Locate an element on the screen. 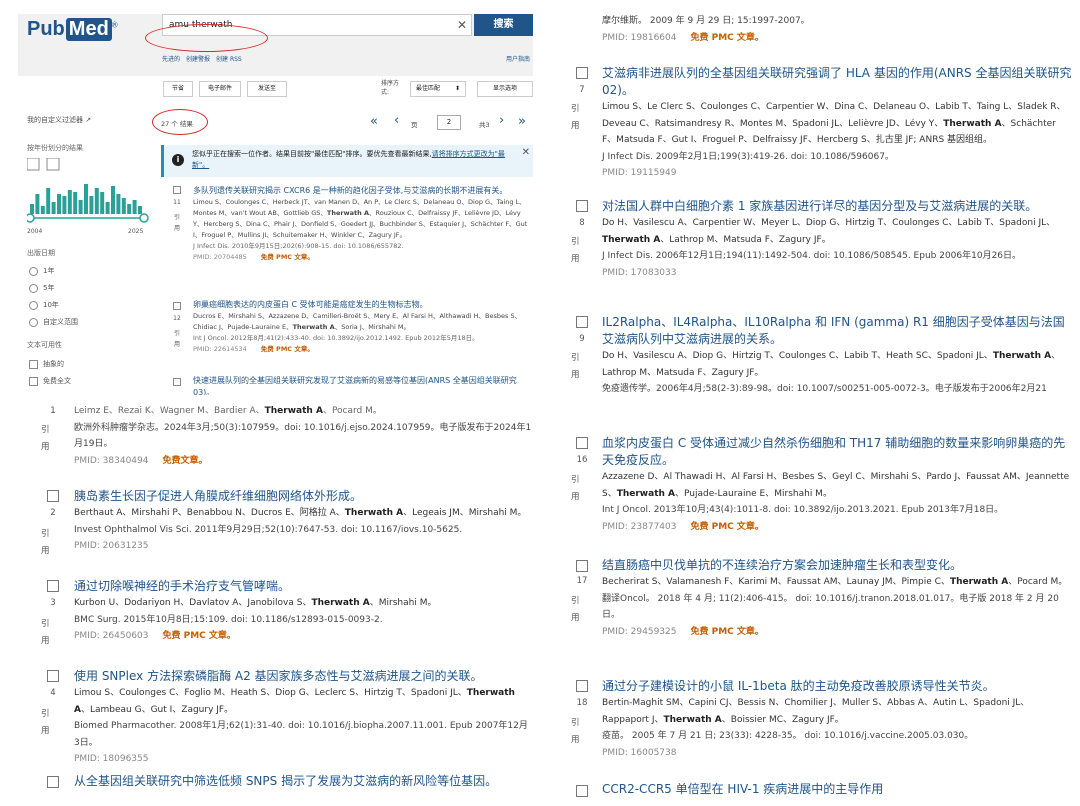  result-title: 从全基因组关联研究中筛选低频 SNPS 揭示了发展为艾滋病的新风险等位基因。 is located at coordinates (303, 781).